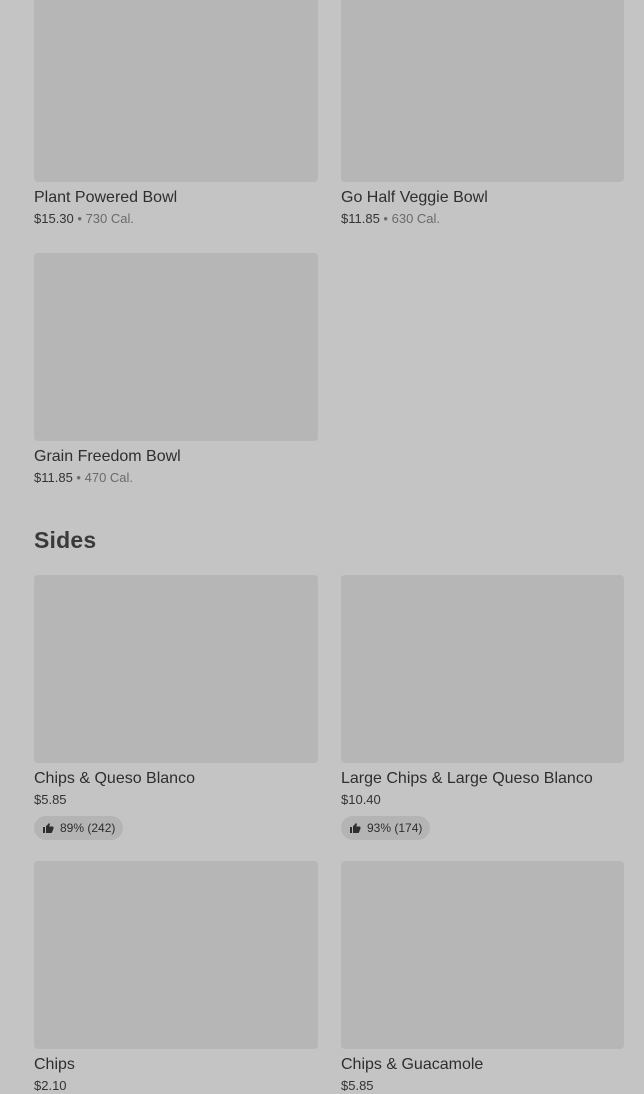 Image resolution: width=644 pixels, height=1094 pixels. What do you see at coordinates (114, 778) in the screenshot?
I see `item-name: Chips & Queso Blanco` at bounding box center [114, 778].